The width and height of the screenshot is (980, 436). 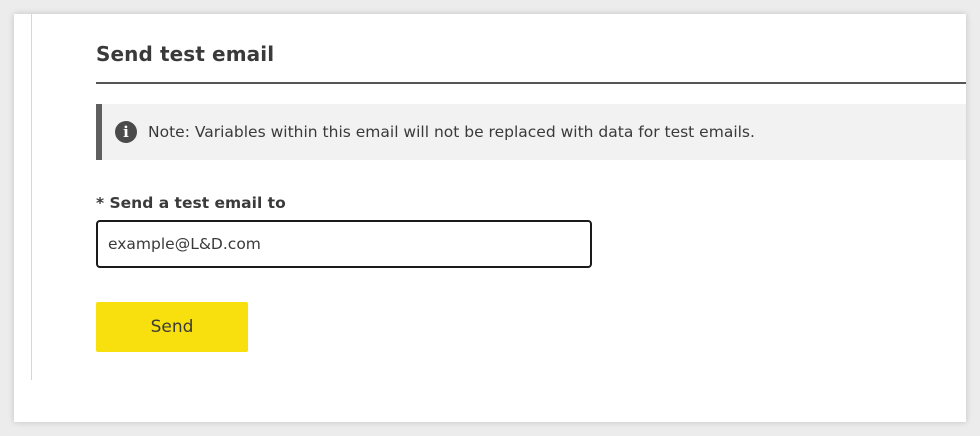 What do you see at coordinates (172, 327) in the screenshot?
I see `send-button: Send` at bounding box center [172, 327].